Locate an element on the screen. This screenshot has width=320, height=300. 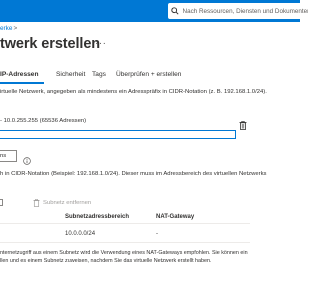
subnet-range-cell: 10.0.0.0/24 is located at coordinates (80, 234).